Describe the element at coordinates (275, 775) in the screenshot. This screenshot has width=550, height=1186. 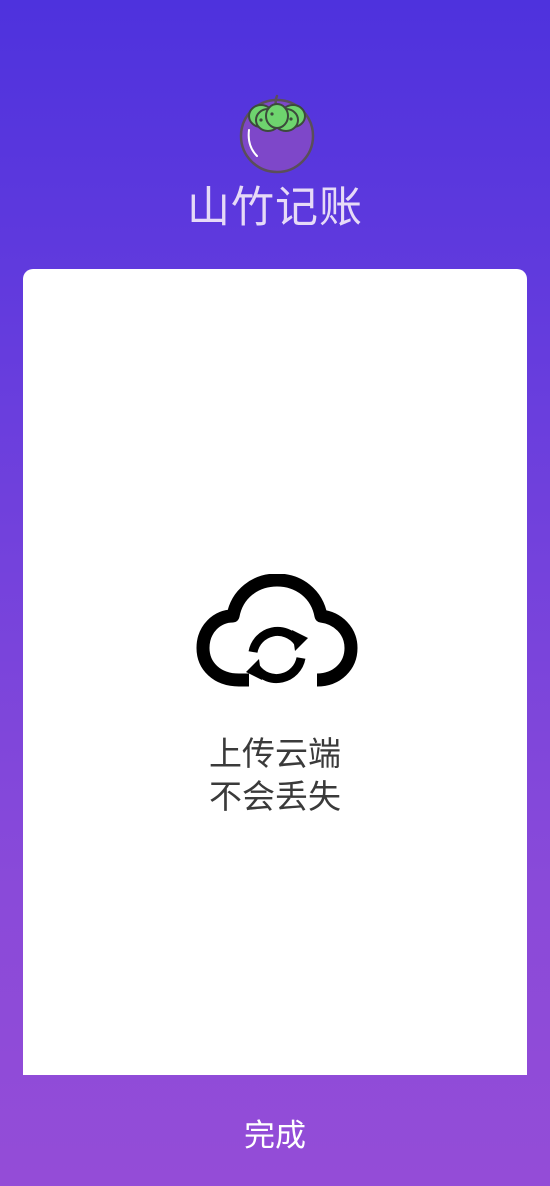
I see `feature-text: 上传云端 不会丢失` at that location.